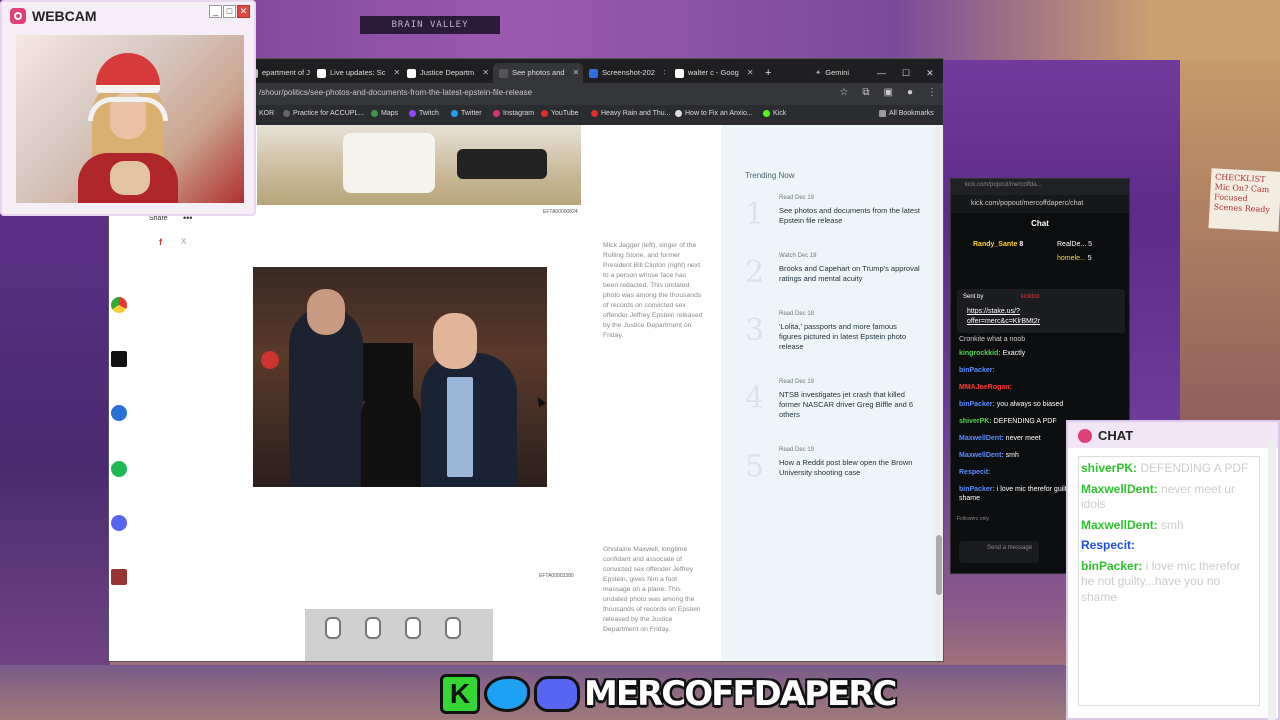 Image resolution: width=1280 pixels, height=720 pixels. Describe the element at coordinates (881, 73) in the screenshot. I see `minimize-icon: —` at that location.